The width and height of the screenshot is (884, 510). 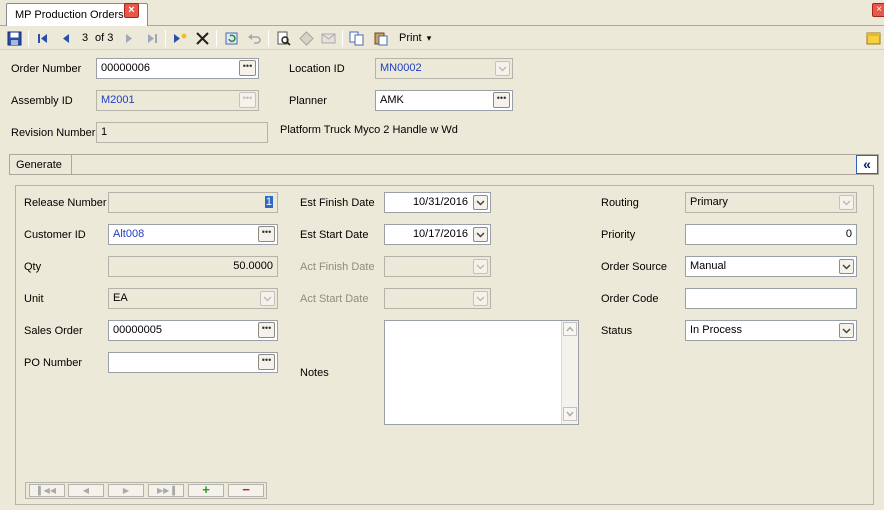 What do you see at coordinates (179, 38) in the screenshot?
I see `new-record-icon` at bounding box center [179, 38].